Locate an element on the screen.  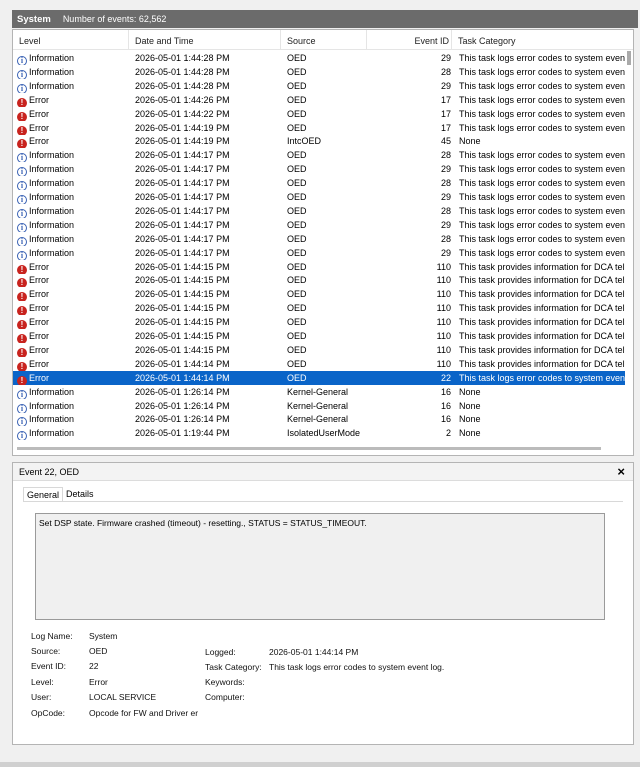
table-row: ! Error 2026-05-01 1:44:19 PM IntcOED 45 None is located at coordinates (319, 141).